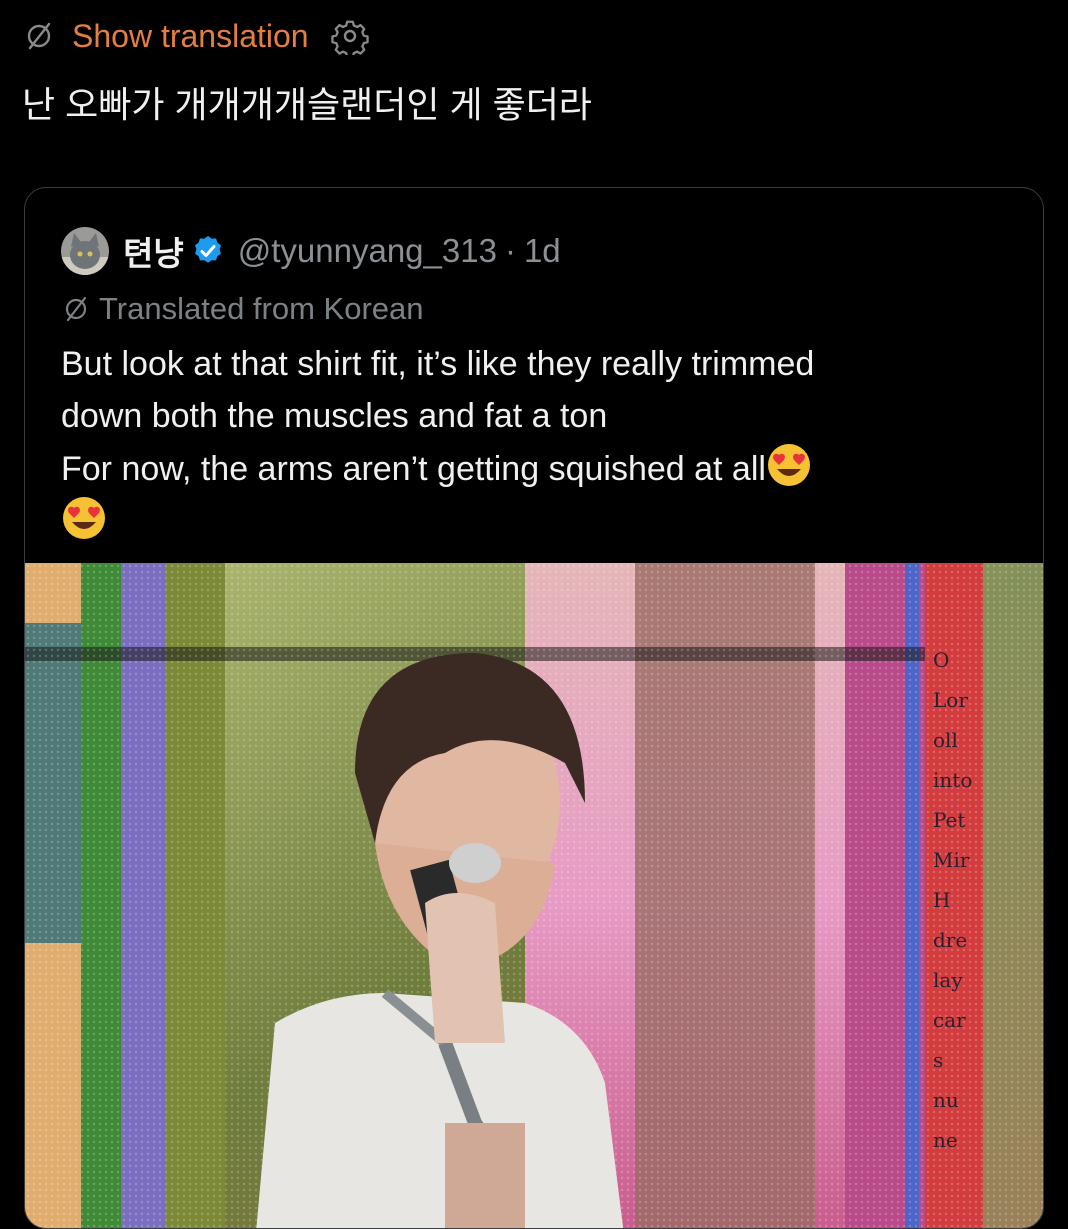 The image size is (1068, 1229). I want to click on media-overlay-word: ne, so click(945, 1140).